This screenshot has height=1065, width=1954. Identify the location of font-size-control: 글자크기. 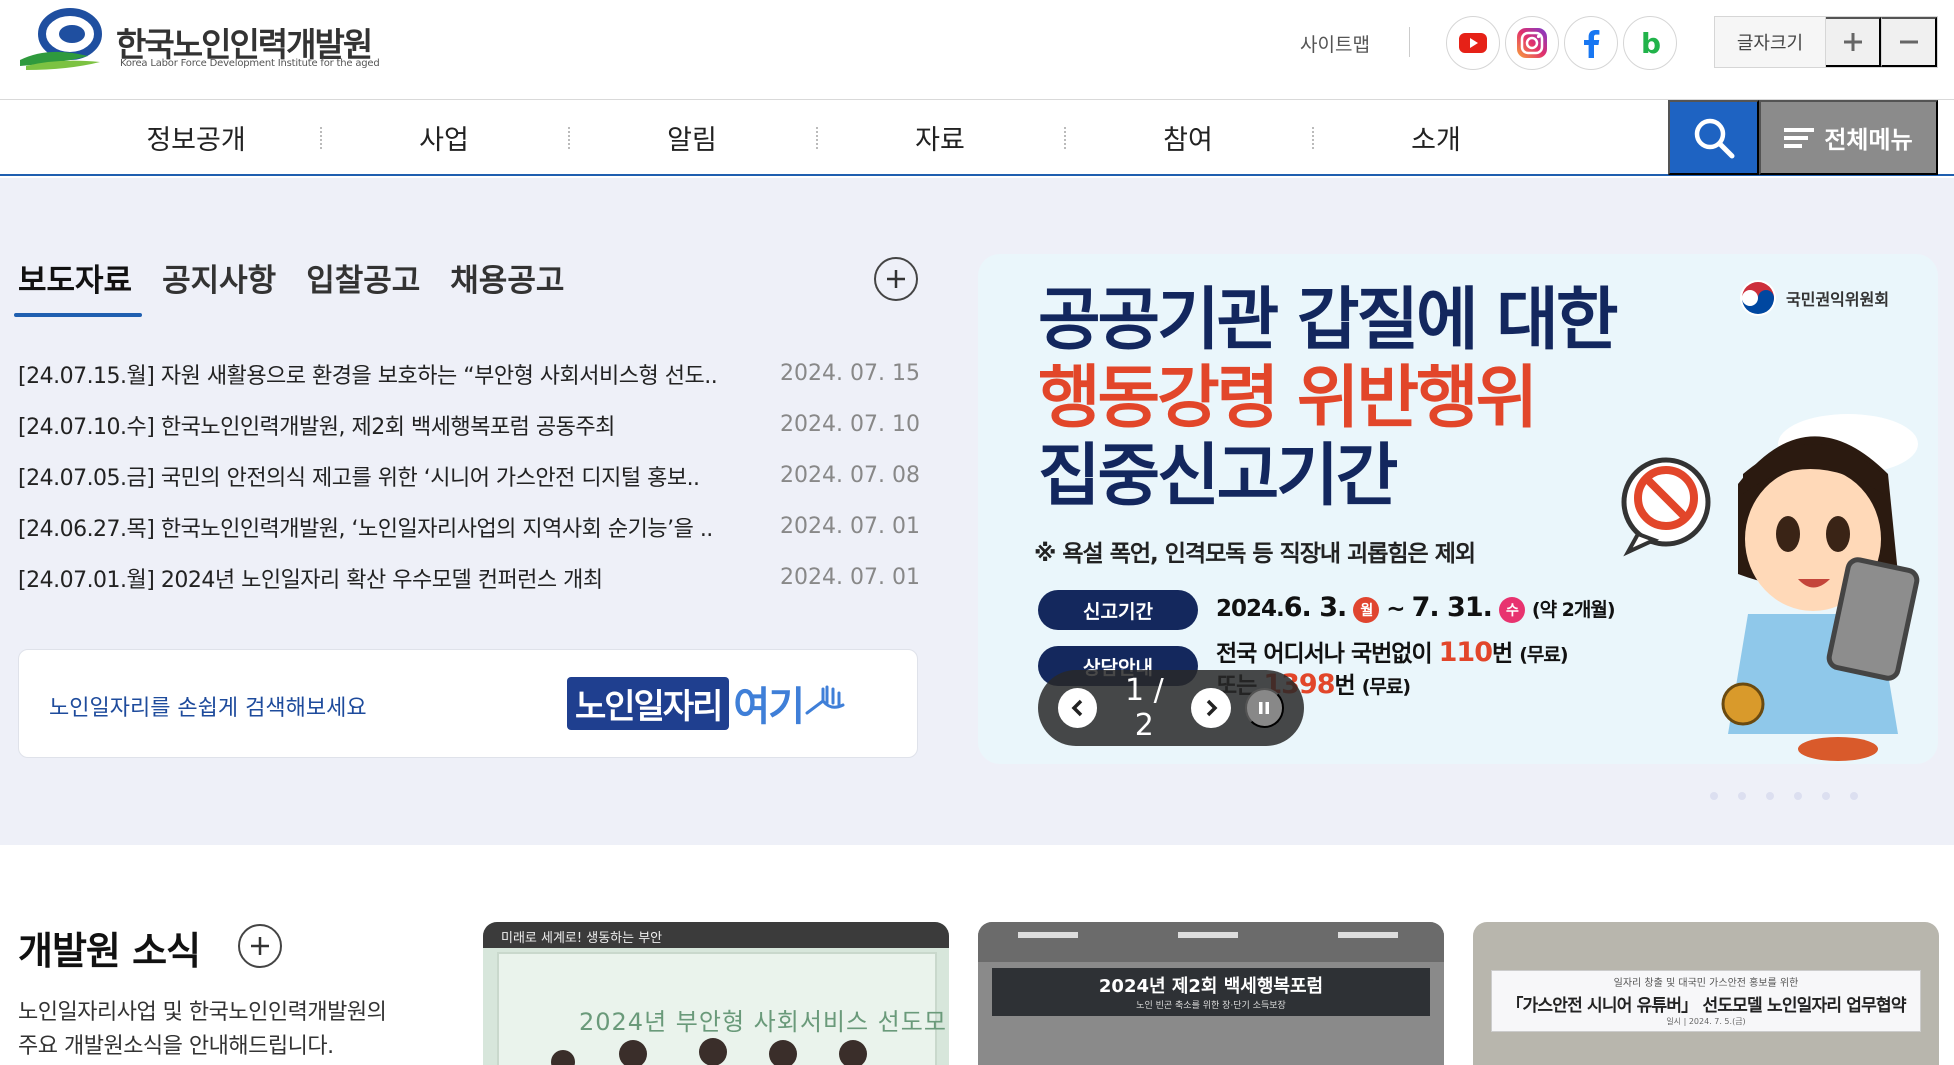
(1826, 42).